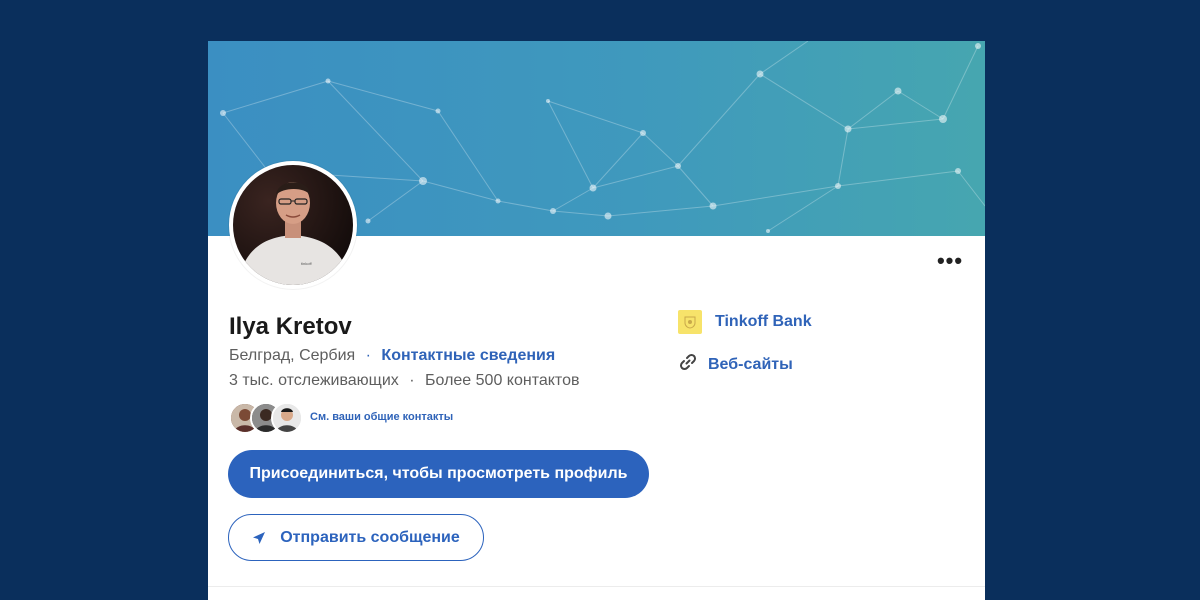 This screenshot has width=1200, height=600. I want to click on more-options-button: •••, so click(950, 261).